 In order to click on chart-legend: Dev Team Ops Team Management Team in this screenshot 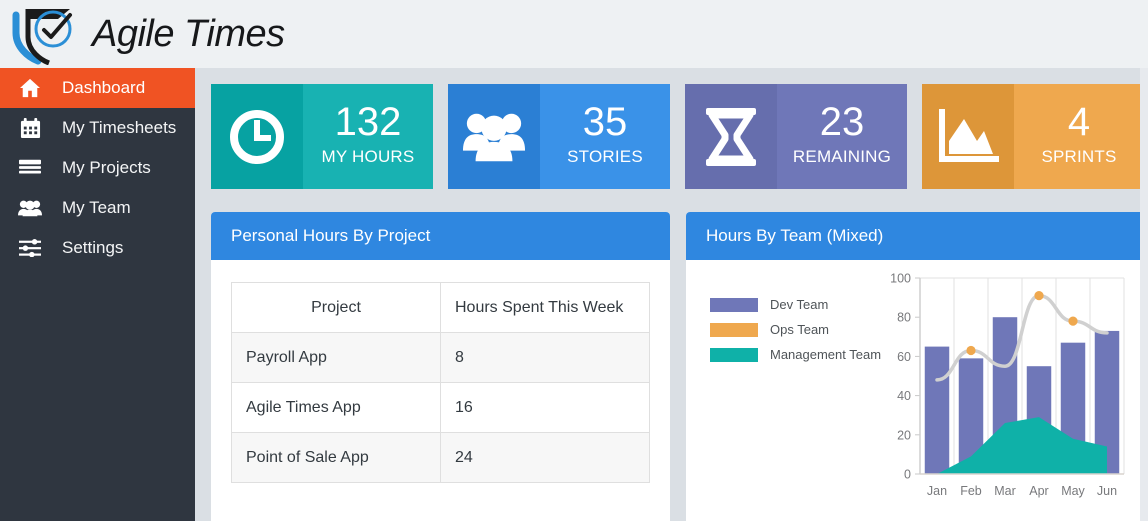, I will do `click(795, 329)`.